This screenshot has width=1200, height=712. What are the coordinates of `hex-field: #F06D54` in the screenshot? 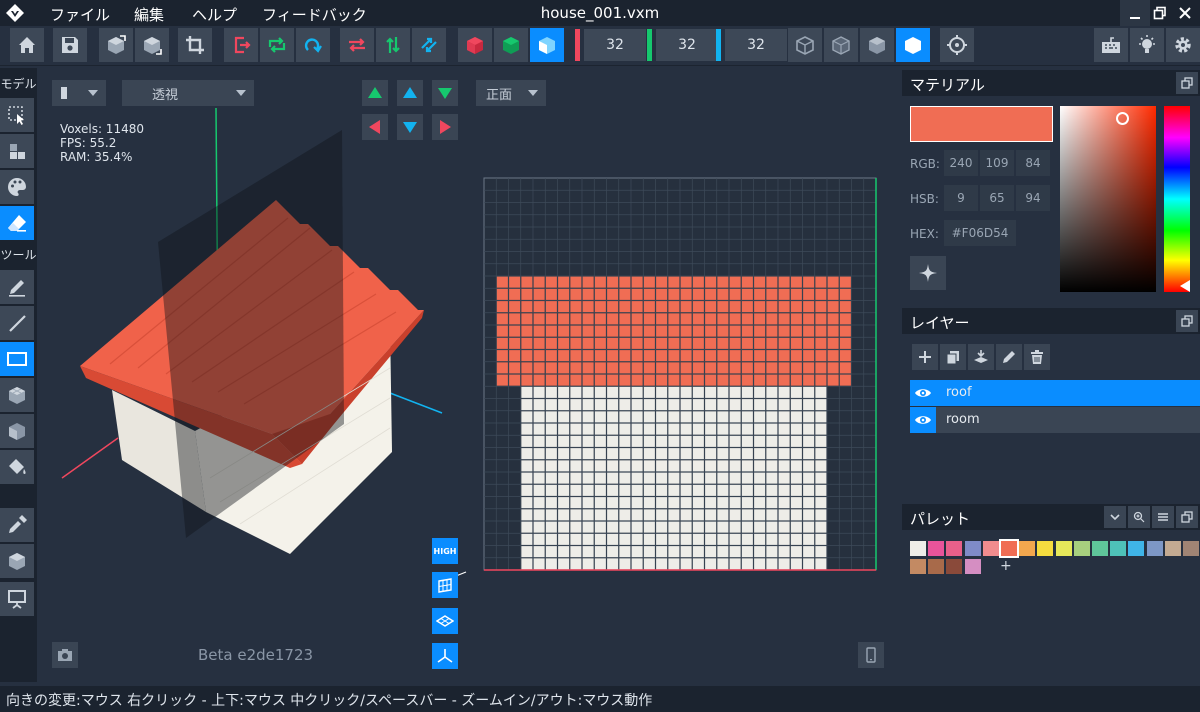 It's located at (980, 233).